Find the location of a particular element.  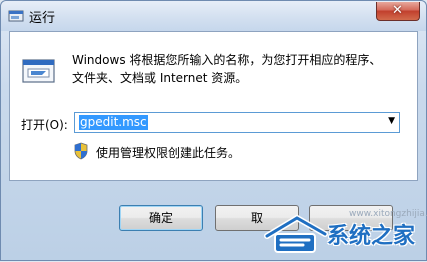

watermark: www.xitongzhijia.net 系统之家 is located at coordinates (344, 235).